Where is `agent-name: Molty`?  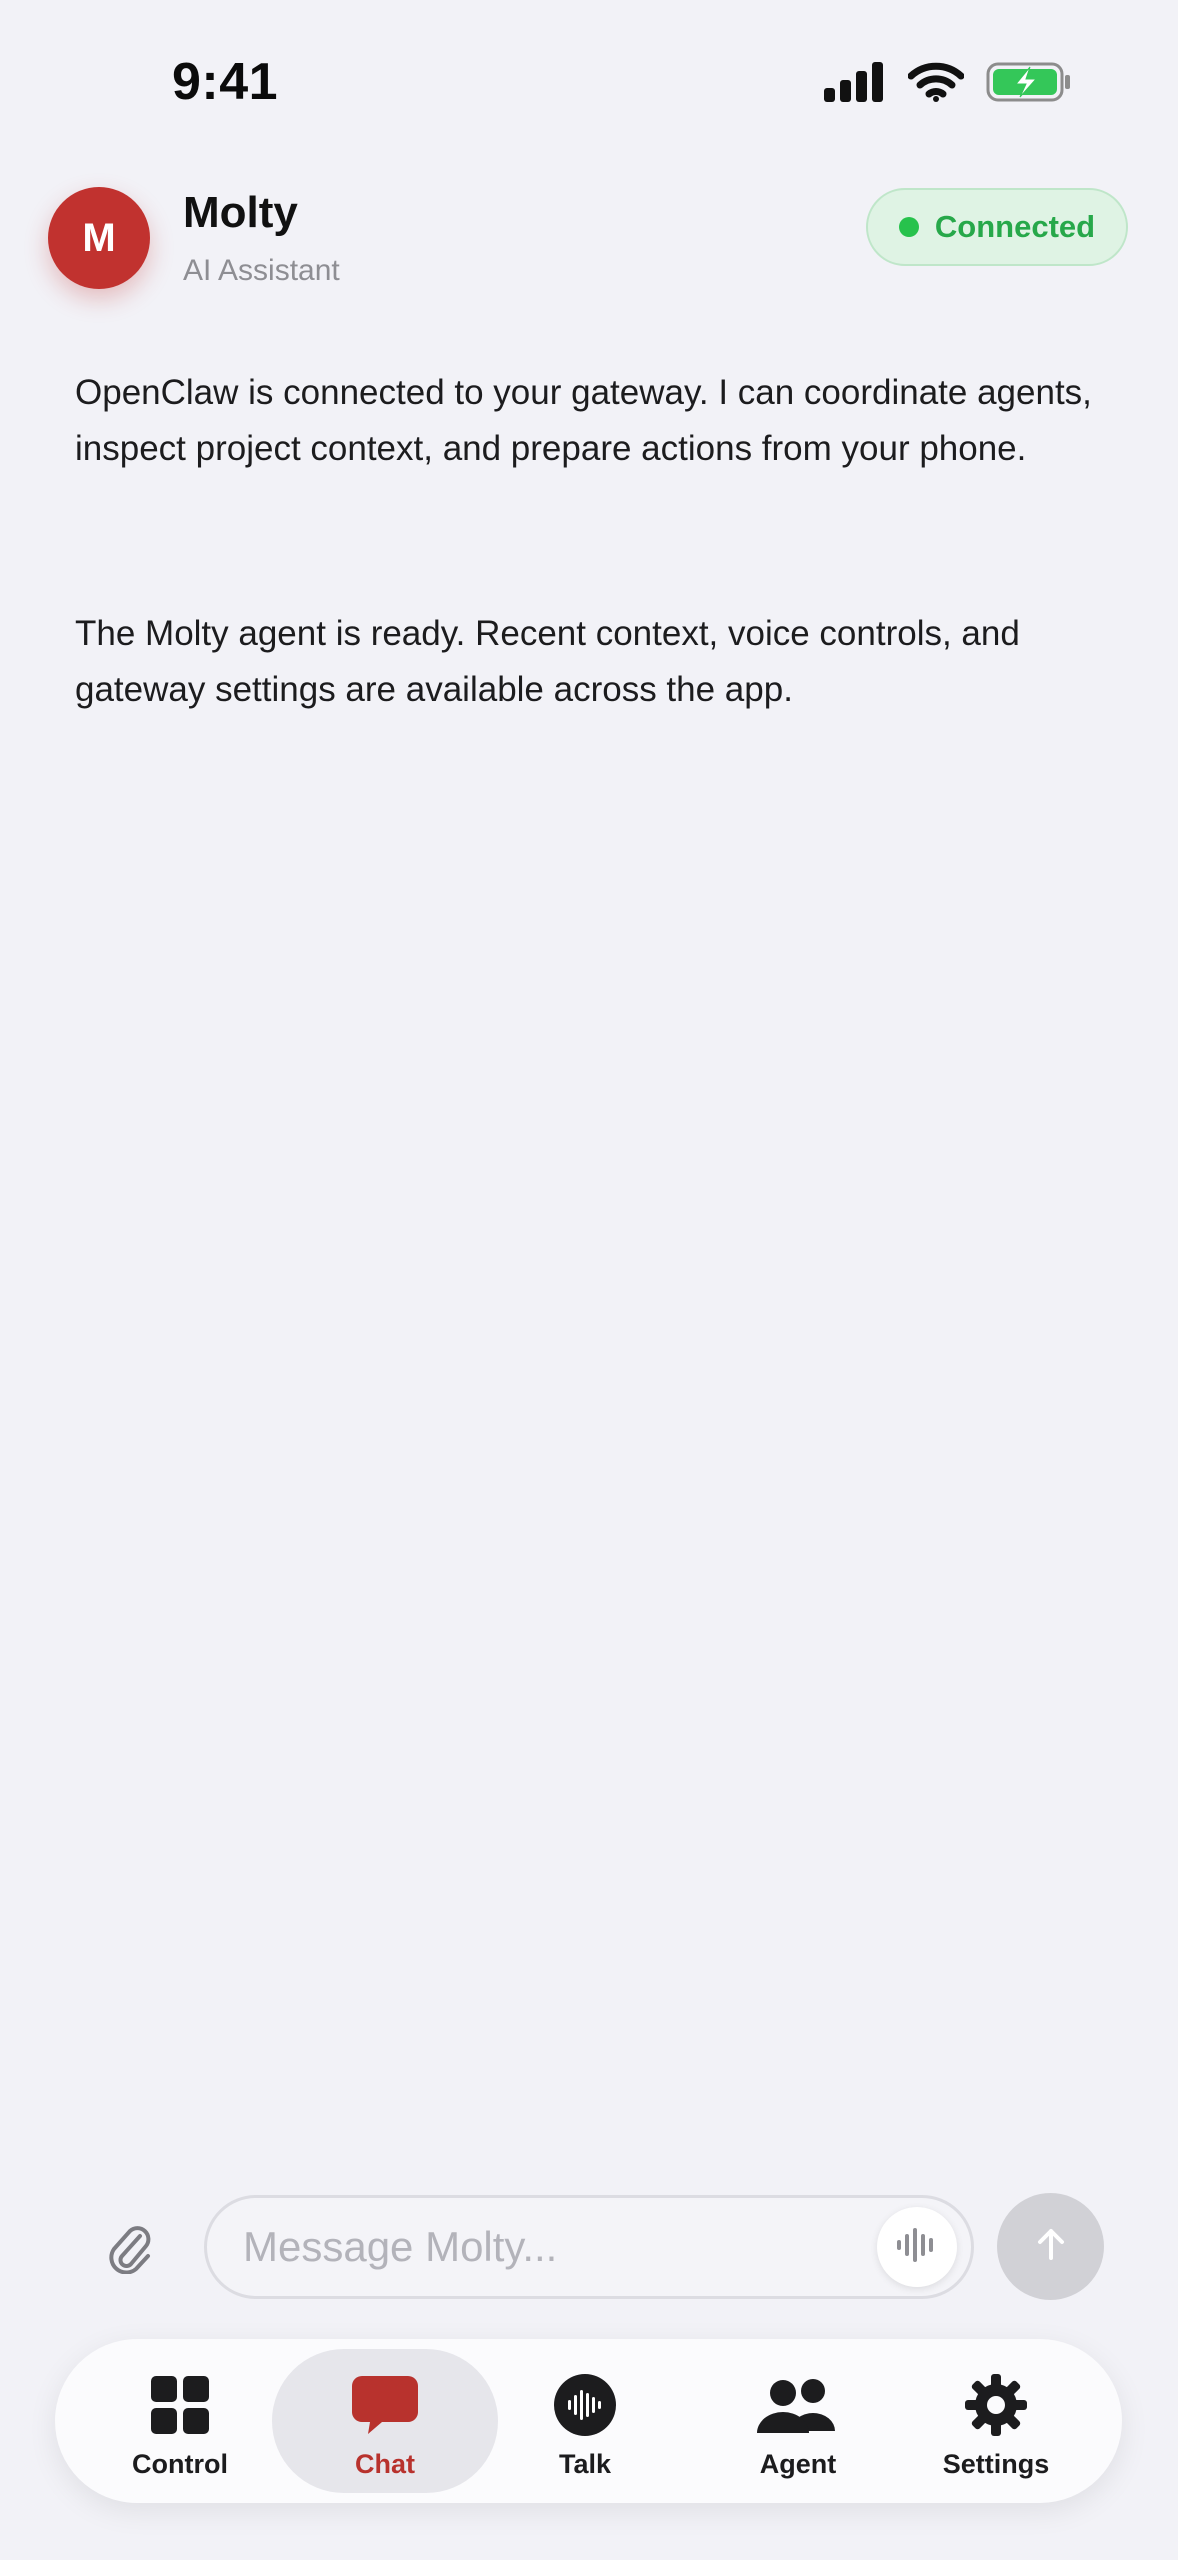 agent-name: Molty is located at coordinates (240, 212).